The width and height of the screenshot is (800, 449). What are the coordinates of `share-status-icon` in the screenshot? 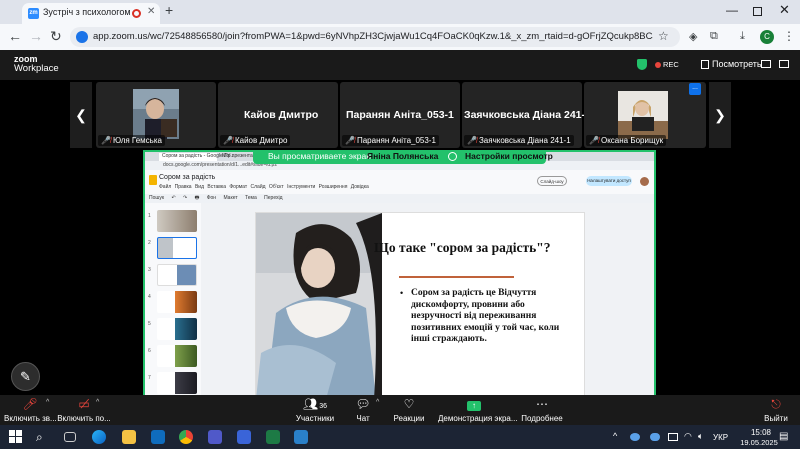 It's located at (452, 156).